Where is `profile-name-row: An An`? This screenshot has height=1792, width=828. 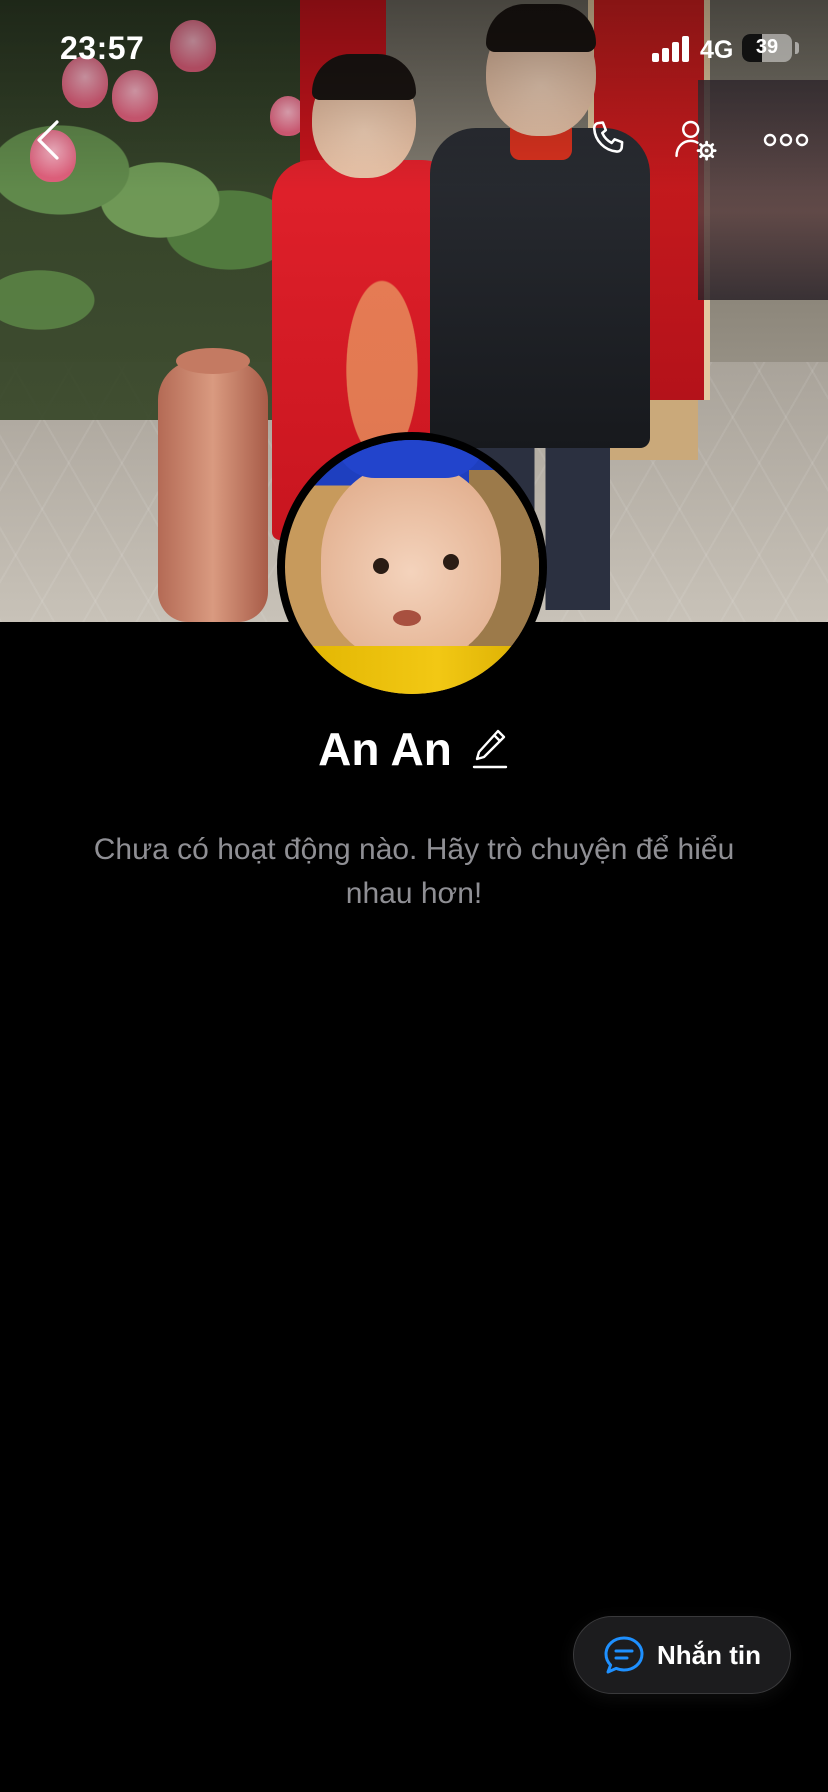 profile-name-row: An An is located at coordinates (414, 749).